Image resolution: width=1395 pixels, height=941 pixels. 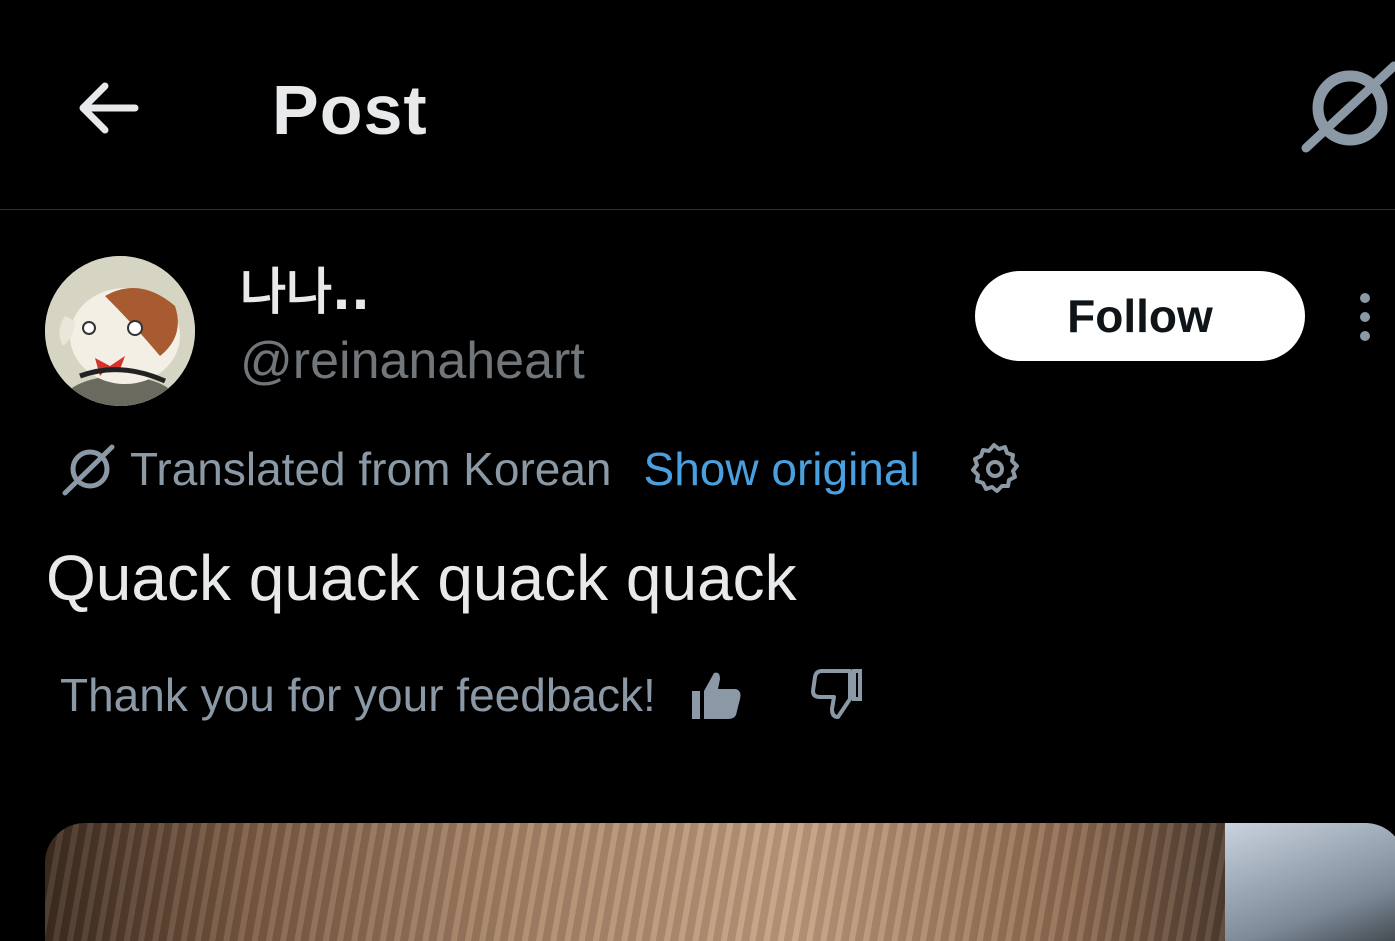 I want to click on avatar, so click(x=120, y=331).